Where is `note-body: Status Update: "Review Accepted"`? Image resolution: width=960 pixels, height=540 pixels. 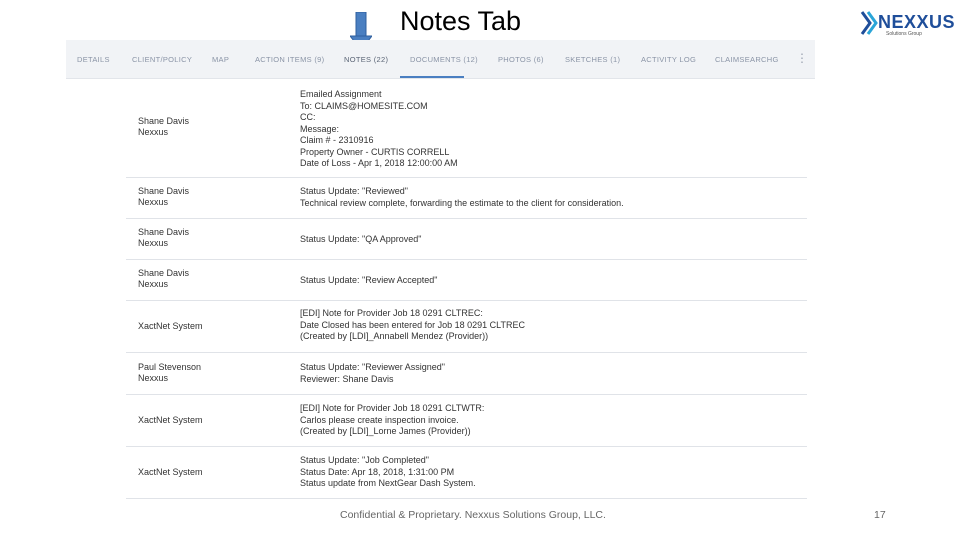
note-body: Status Update: "Review Accepted" is located at coordinates (368, 281).